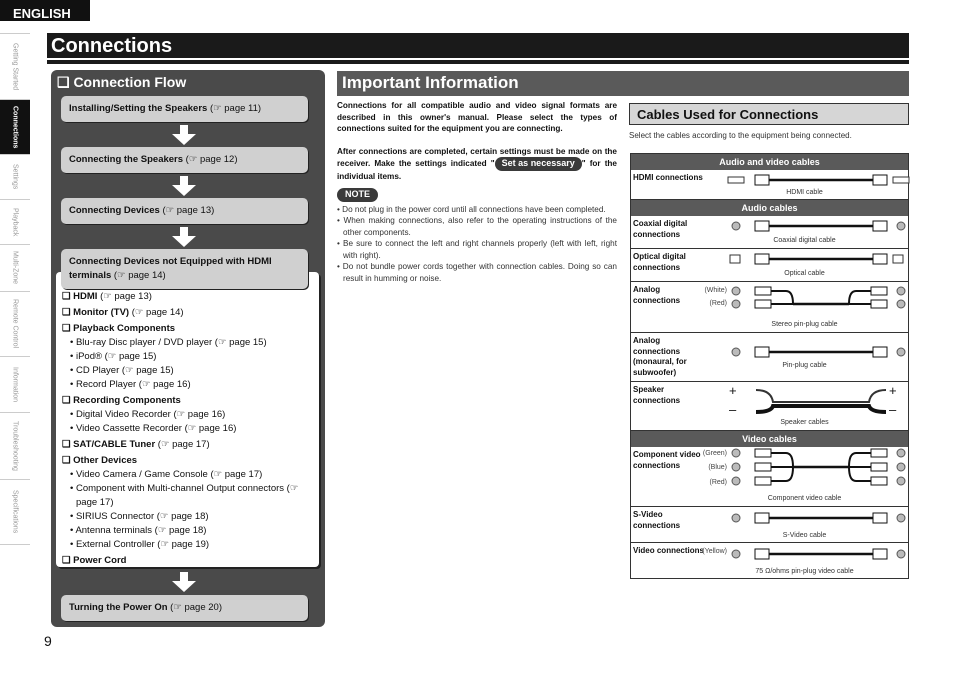  I want to click on row-label: Speaker connections, so click(657, 395).